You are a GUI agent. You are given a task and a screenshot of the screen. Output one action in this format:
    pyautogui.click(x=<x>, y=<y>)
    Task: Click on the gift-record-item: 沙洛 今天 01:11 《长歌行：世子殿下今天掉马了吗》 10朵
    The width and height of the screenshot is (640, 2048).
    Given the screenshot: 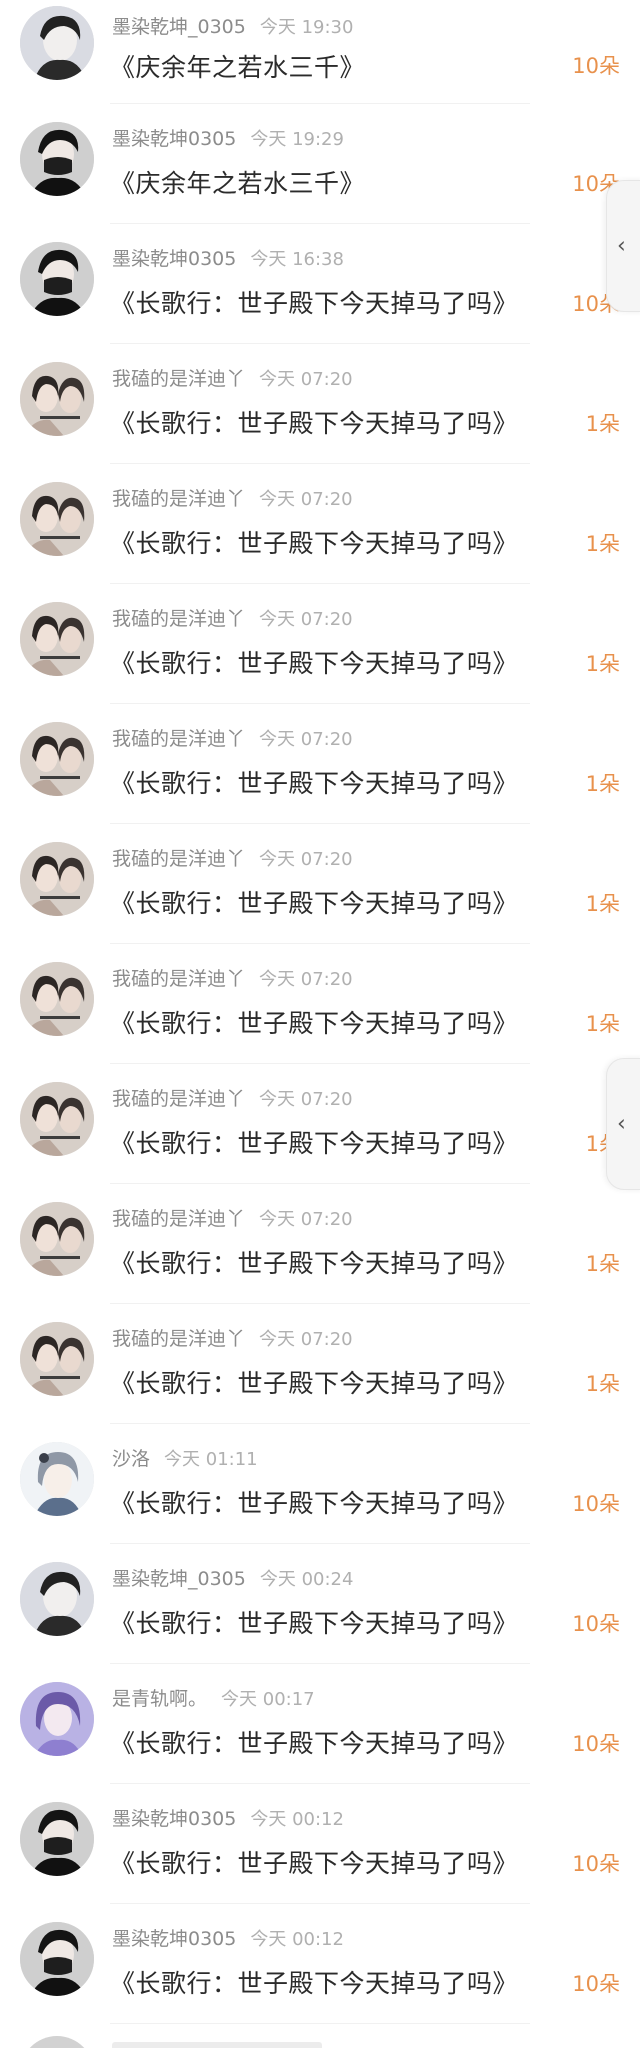 What is the action you would take?
    pyautogui.click(x=320, y=1484)
    